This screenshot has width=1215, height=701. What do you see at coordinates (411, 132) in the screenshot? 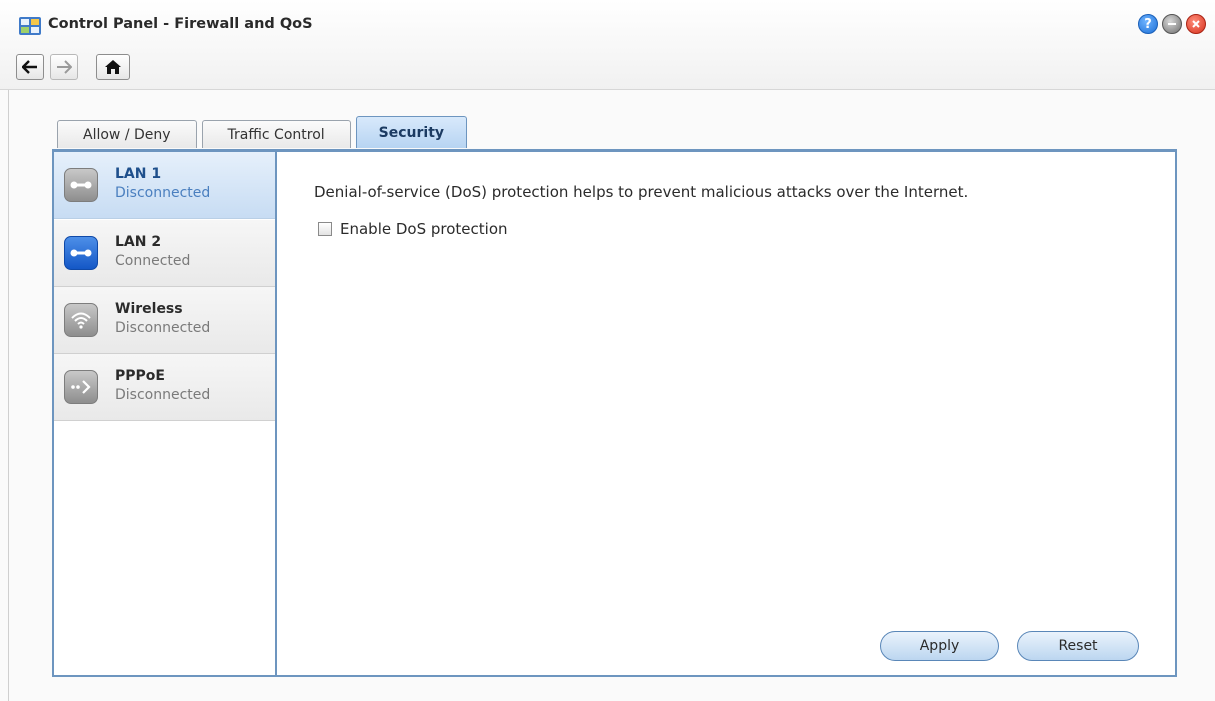
I see `tab-security: Security` at bounding box center [411, 132].